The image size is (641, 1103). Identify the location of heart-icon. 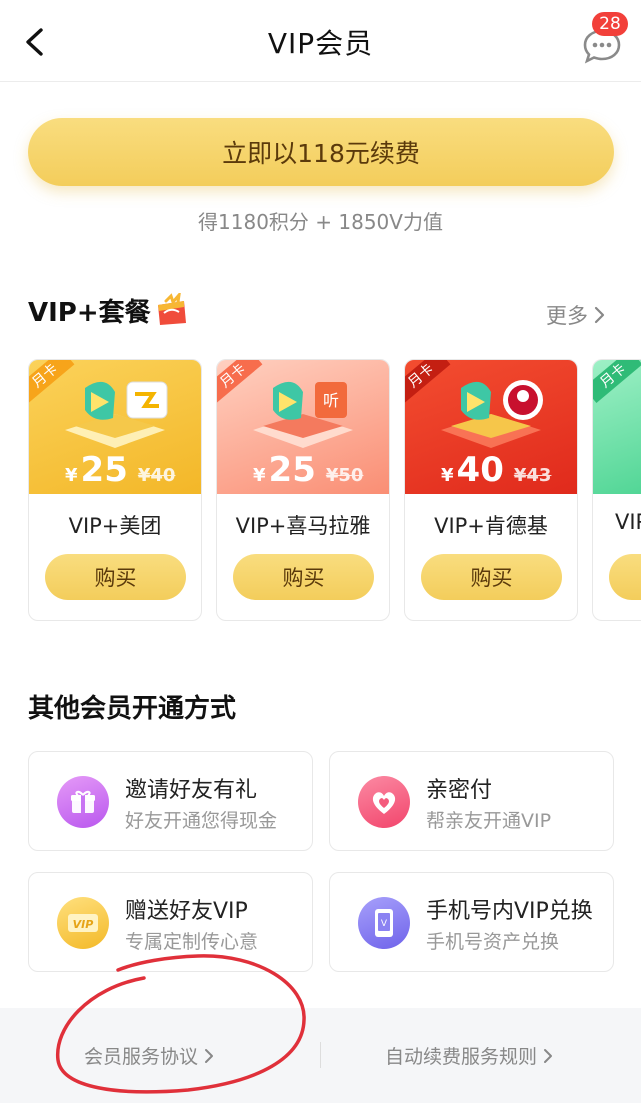
(384, 802).